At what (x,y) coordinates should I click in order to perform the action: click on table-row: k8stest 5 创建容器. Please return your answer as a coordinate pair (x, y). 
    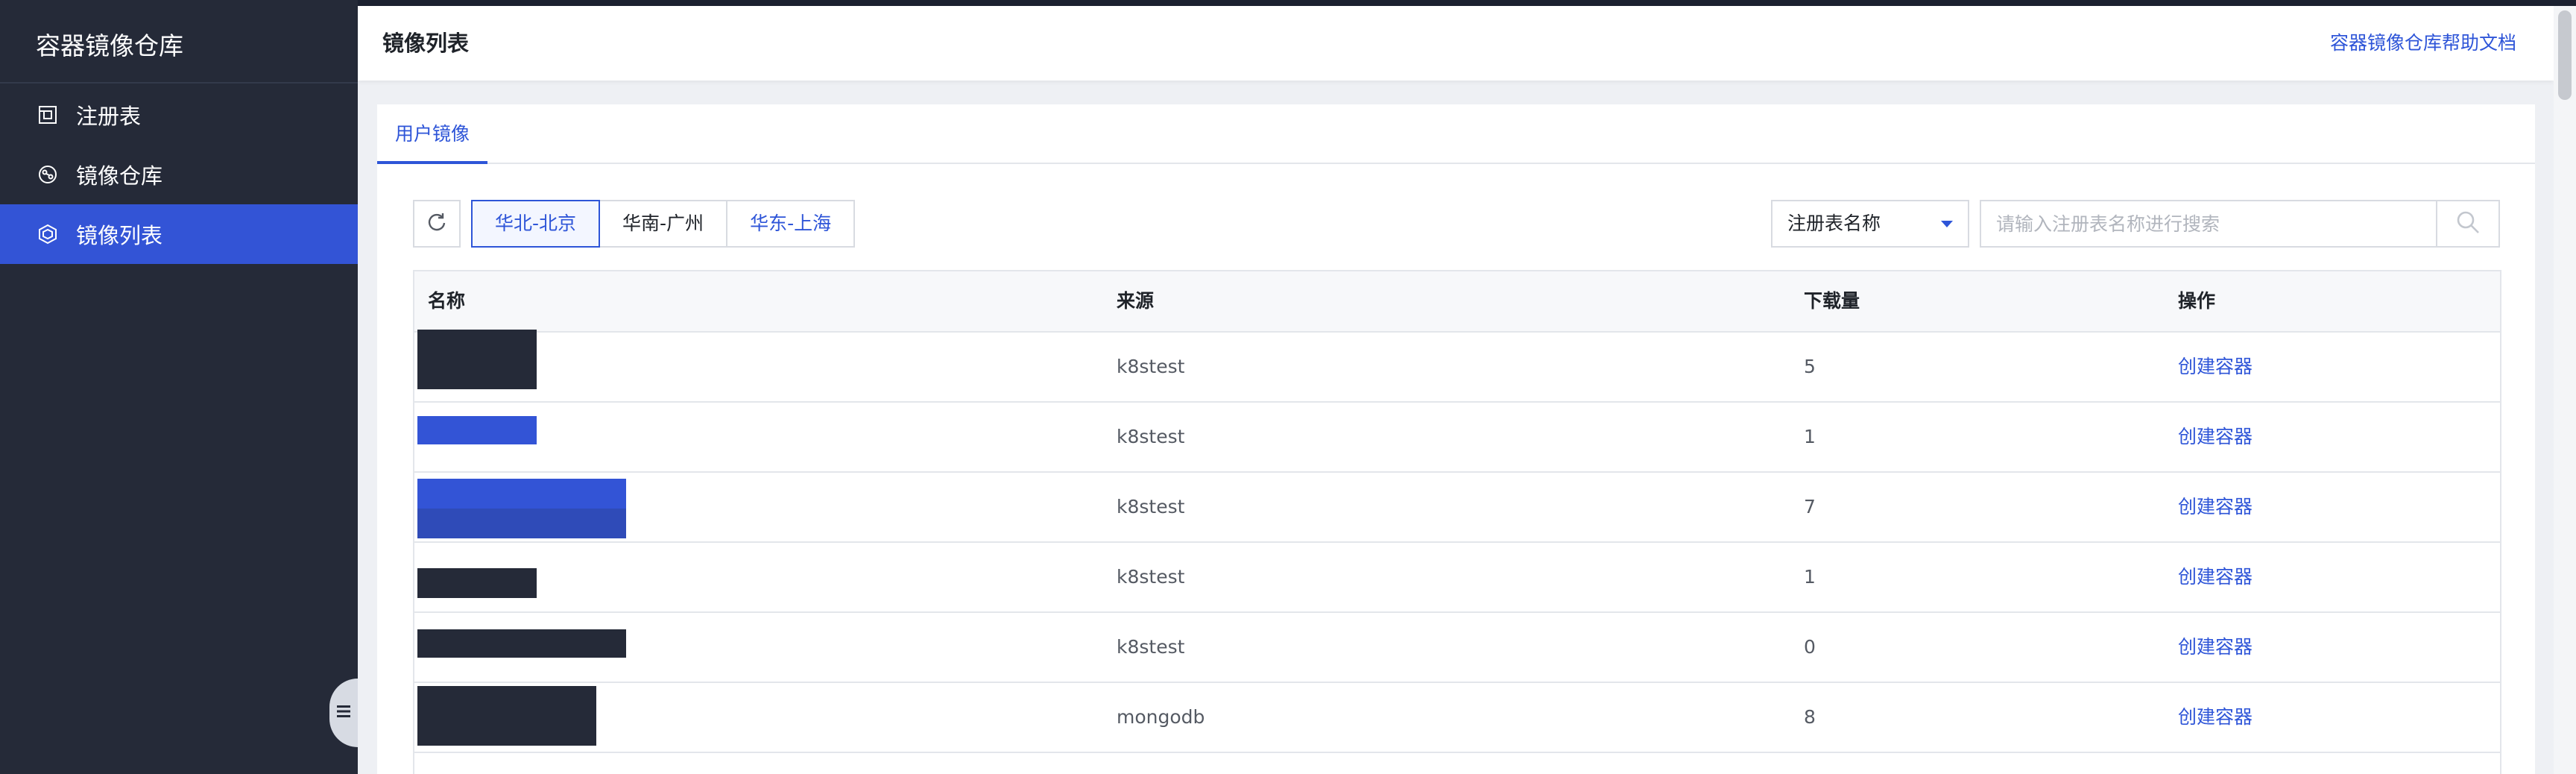
    Looking at the image, I should click on (1457, 366).